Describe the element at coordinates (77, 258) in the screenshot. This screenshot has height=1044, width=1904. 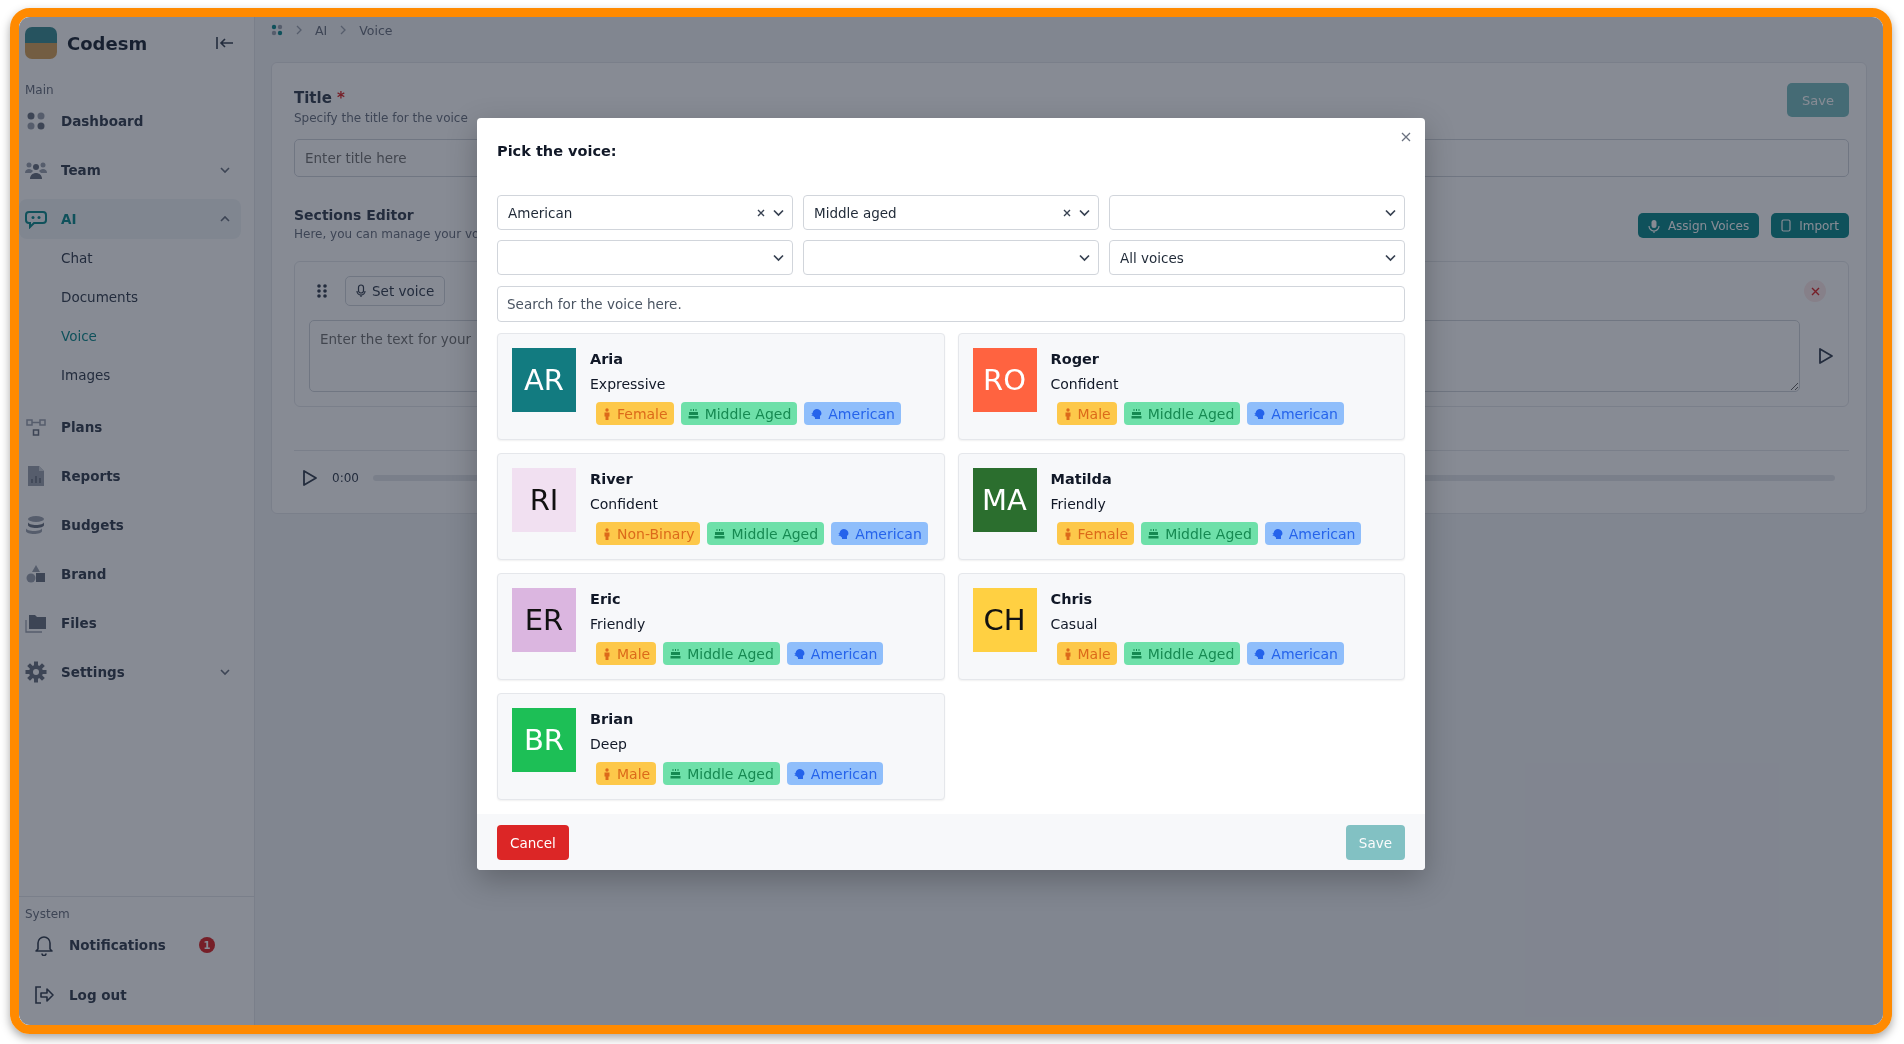
I see `sidebar-subitem: Chat` at that location.